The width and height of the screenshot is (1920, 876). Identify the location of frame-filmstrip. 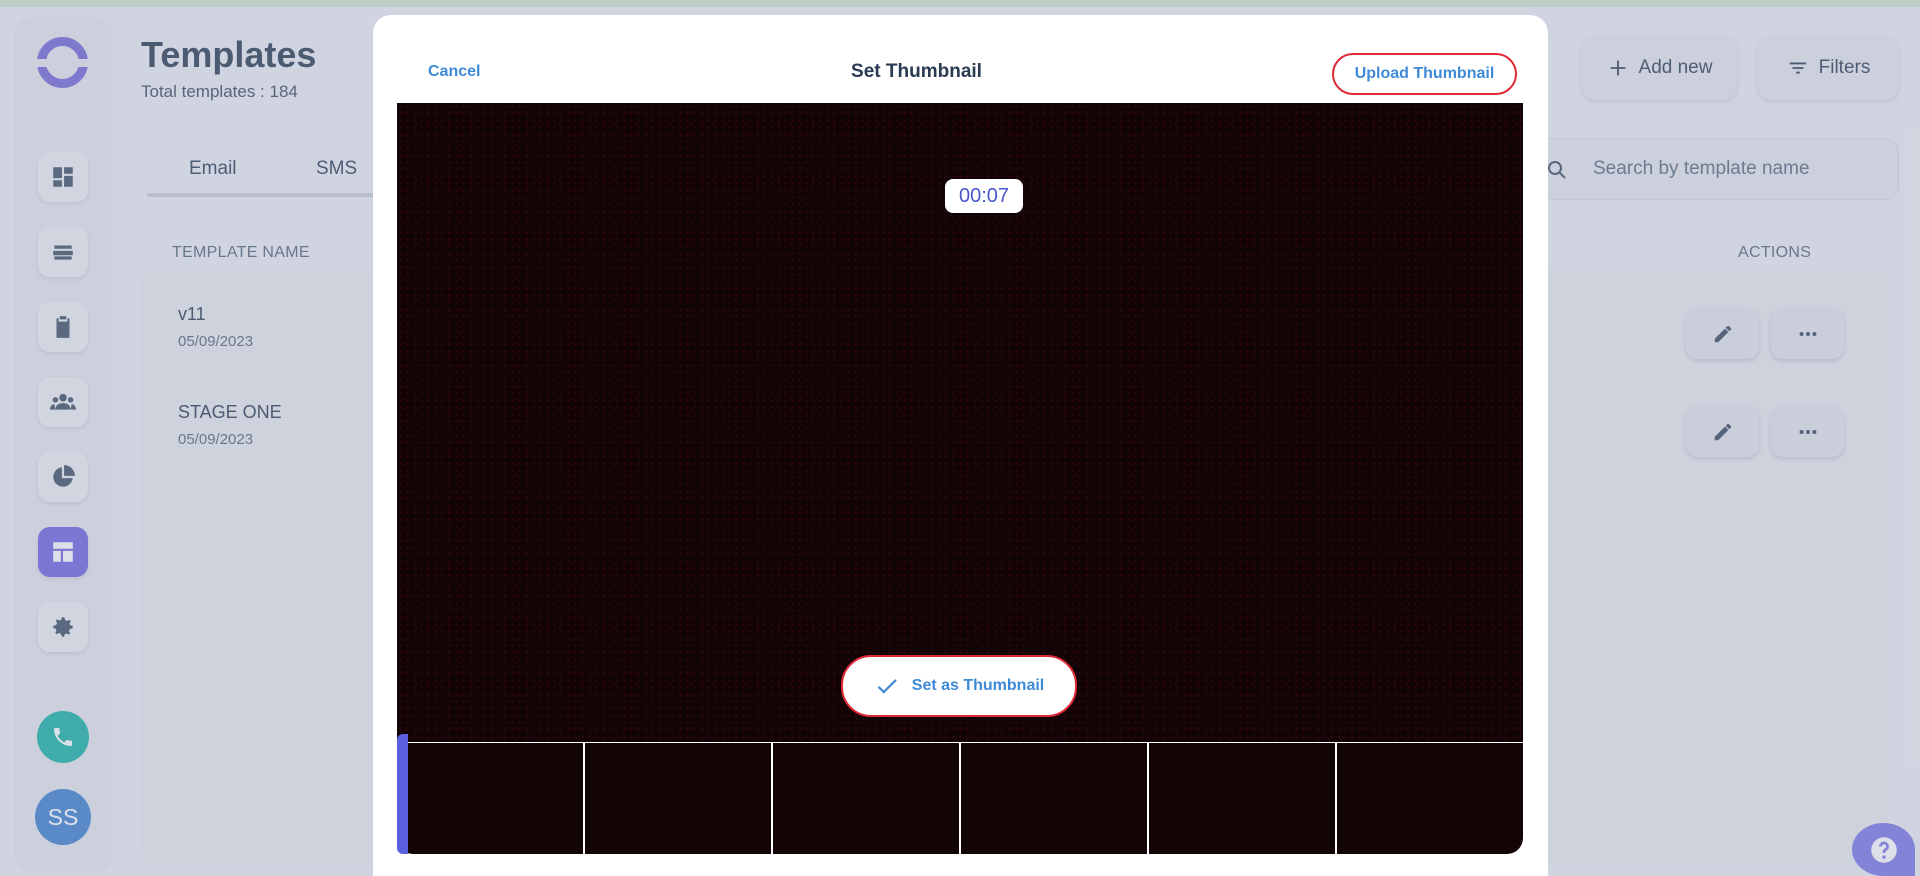
(960, 798).